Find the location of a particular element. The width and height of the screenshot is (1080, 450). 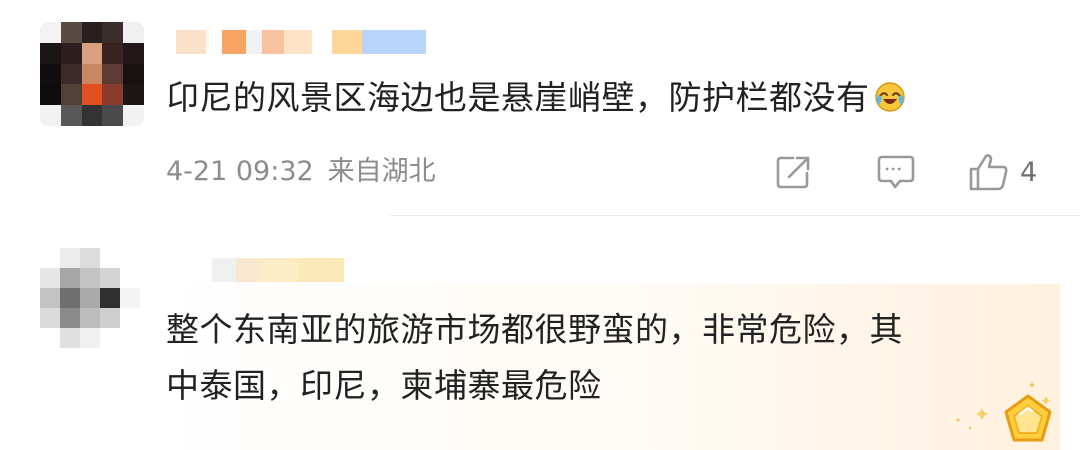

share-button is located at coordinates (794, 172).